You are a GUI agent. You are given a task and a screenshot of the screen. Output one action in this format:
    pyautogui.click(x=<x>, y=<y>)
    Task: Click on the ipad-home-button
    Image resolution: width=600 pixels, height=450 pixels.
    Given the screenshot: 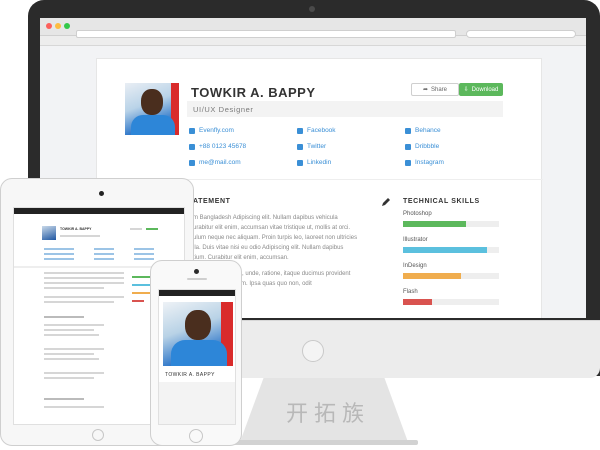 What is the action you would take?
    pyautogui.click(x=98, y=435)
    